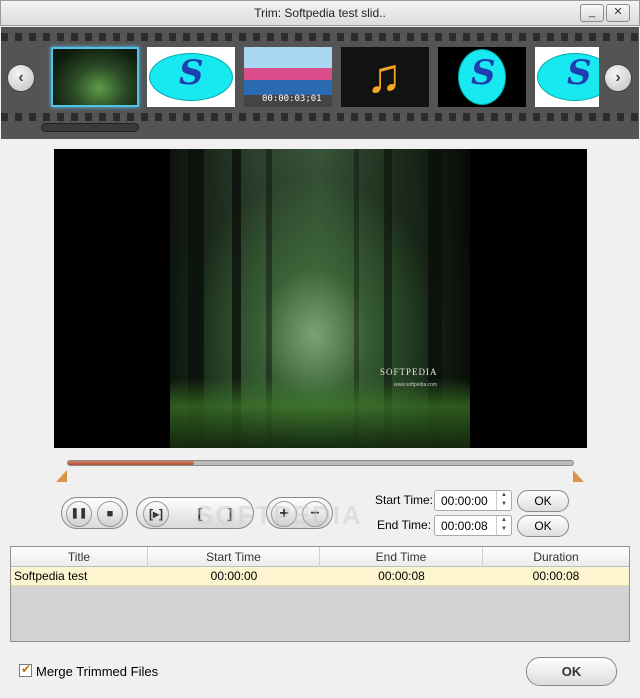 The width and height of the screenshot is (640, 698). I want to click on trim-timeline, so click(320, 463).